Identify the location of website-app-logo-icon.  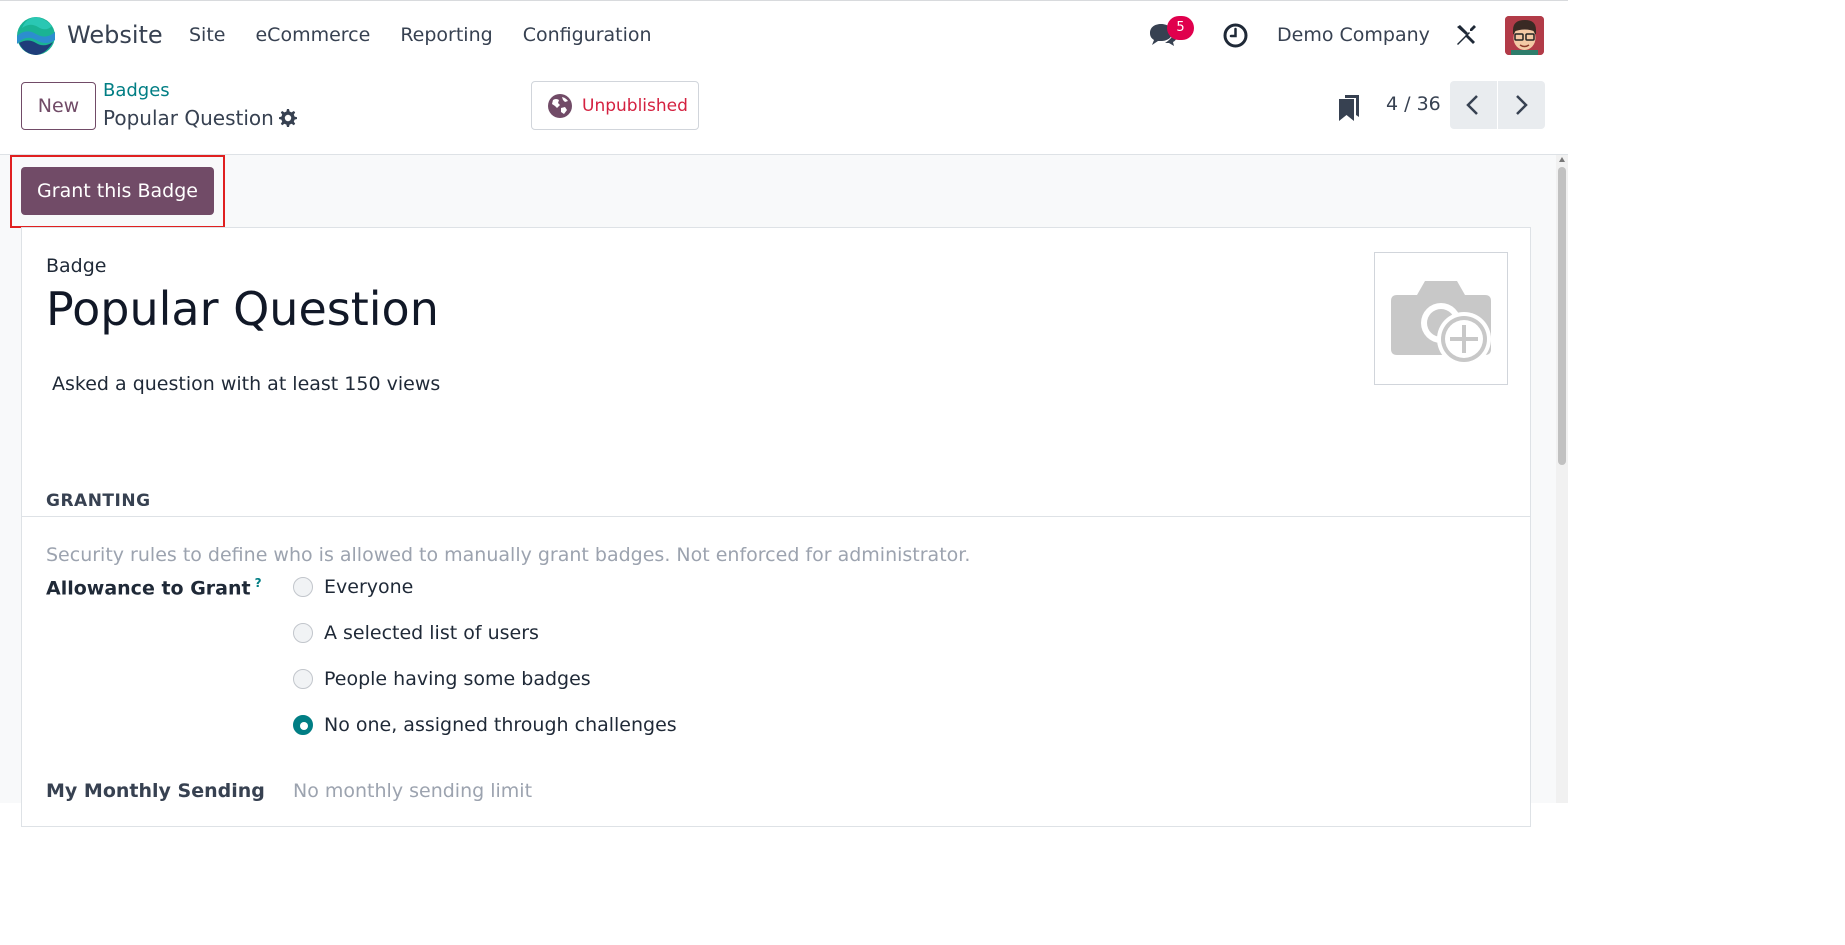
(36, 36).